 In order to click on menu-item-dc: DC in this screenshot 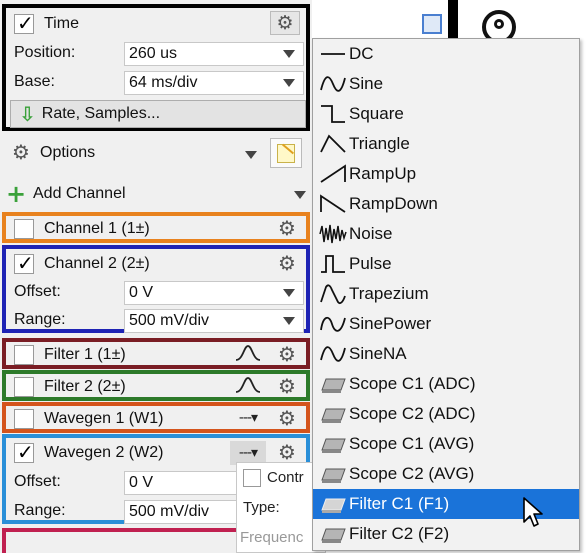, I will do `click(446, 54)`.